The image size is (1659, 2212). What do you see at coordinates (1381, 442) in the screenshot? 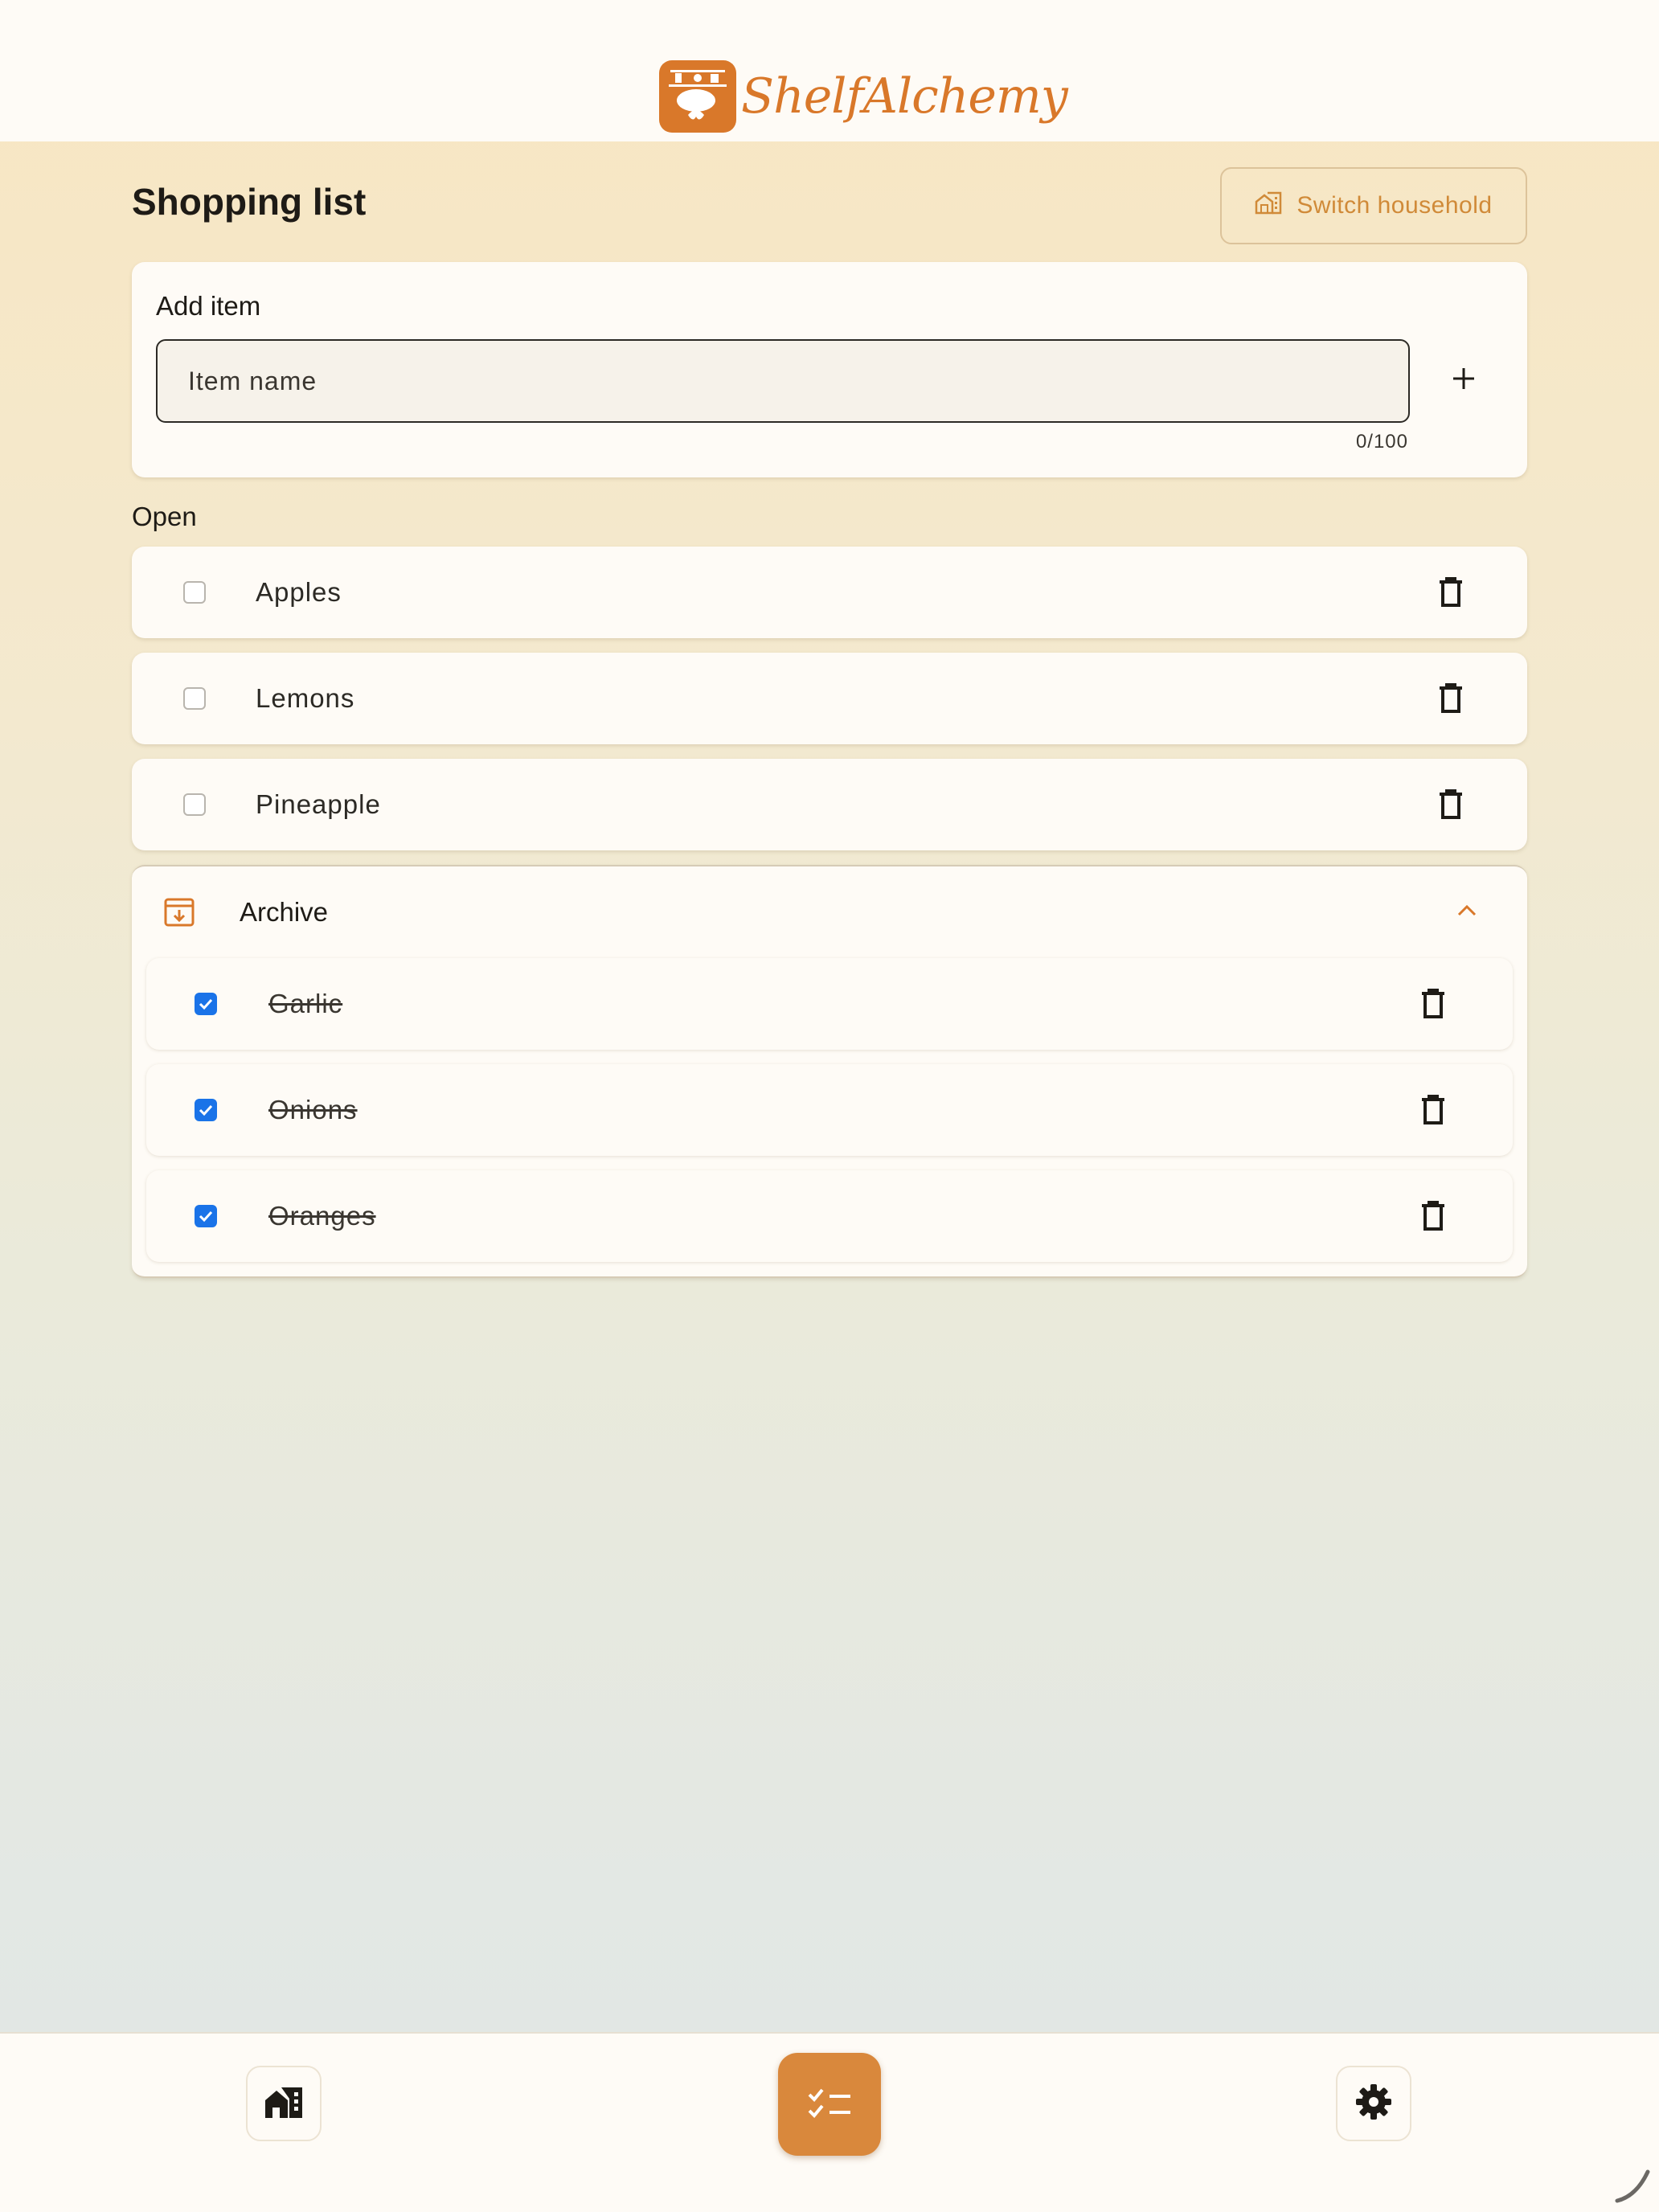
I see `character-counter: 0/100` at bounding box center [1381, 442].